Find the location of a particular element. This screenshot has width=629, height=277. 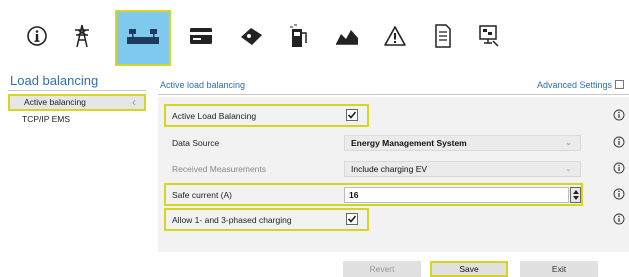

phased-charging-label: Allow 1- and 3-phased charging is located at coordinates (232, 220).